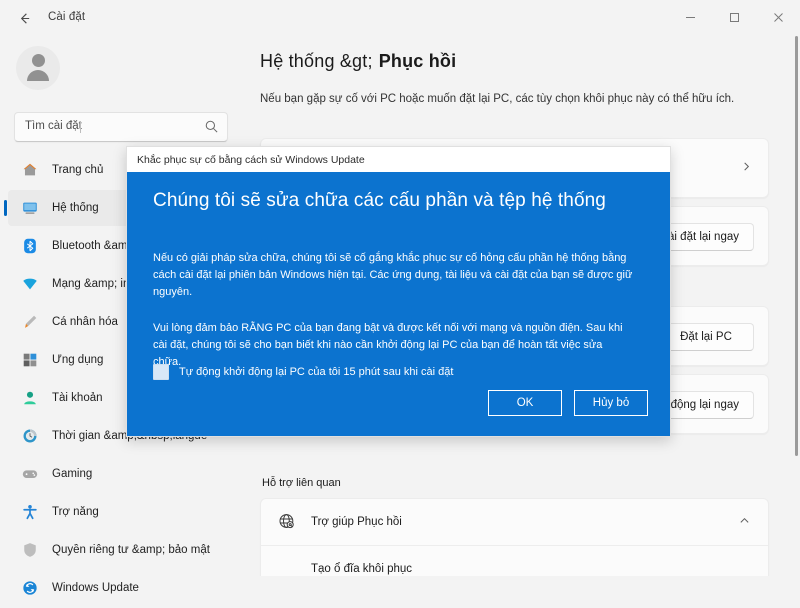  What do you see at coordinates (417, 61) in the screenshot?
I see `page-leaf: Phục hồi` at bounding box center [417, 61].